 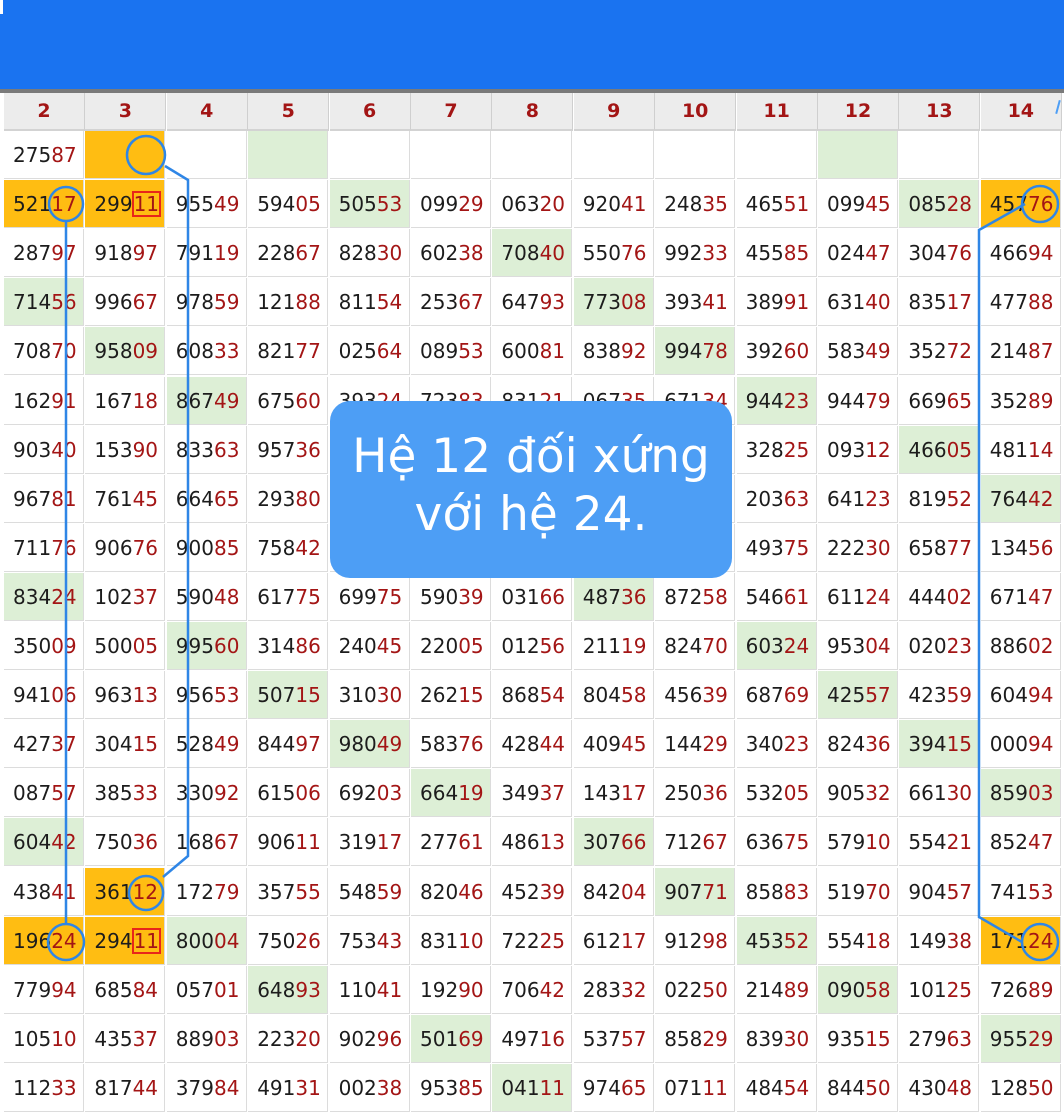 I want to click on cell-lead-digits: 722, so click(x=520, y=940).